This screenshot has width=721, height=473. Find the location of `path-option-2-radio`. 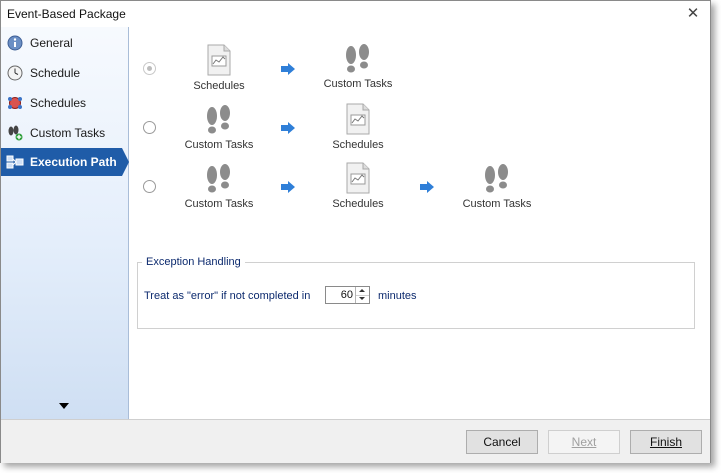

path-option-2-radio is located at coordinates (149, 127).